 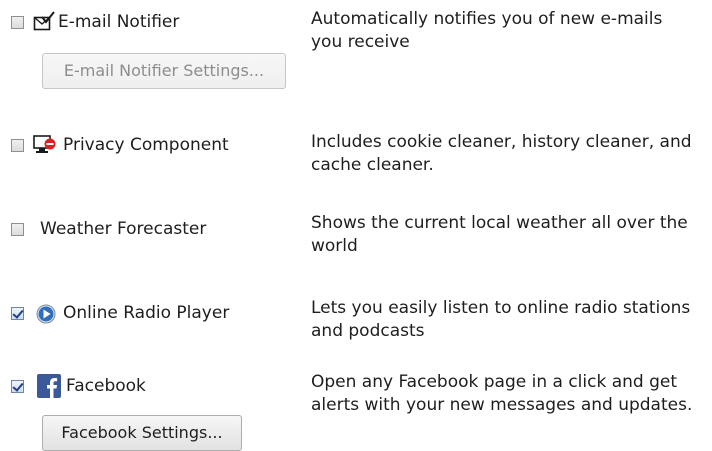 I want to click on facebook-label: Facebook, so click(x=106, y=386).